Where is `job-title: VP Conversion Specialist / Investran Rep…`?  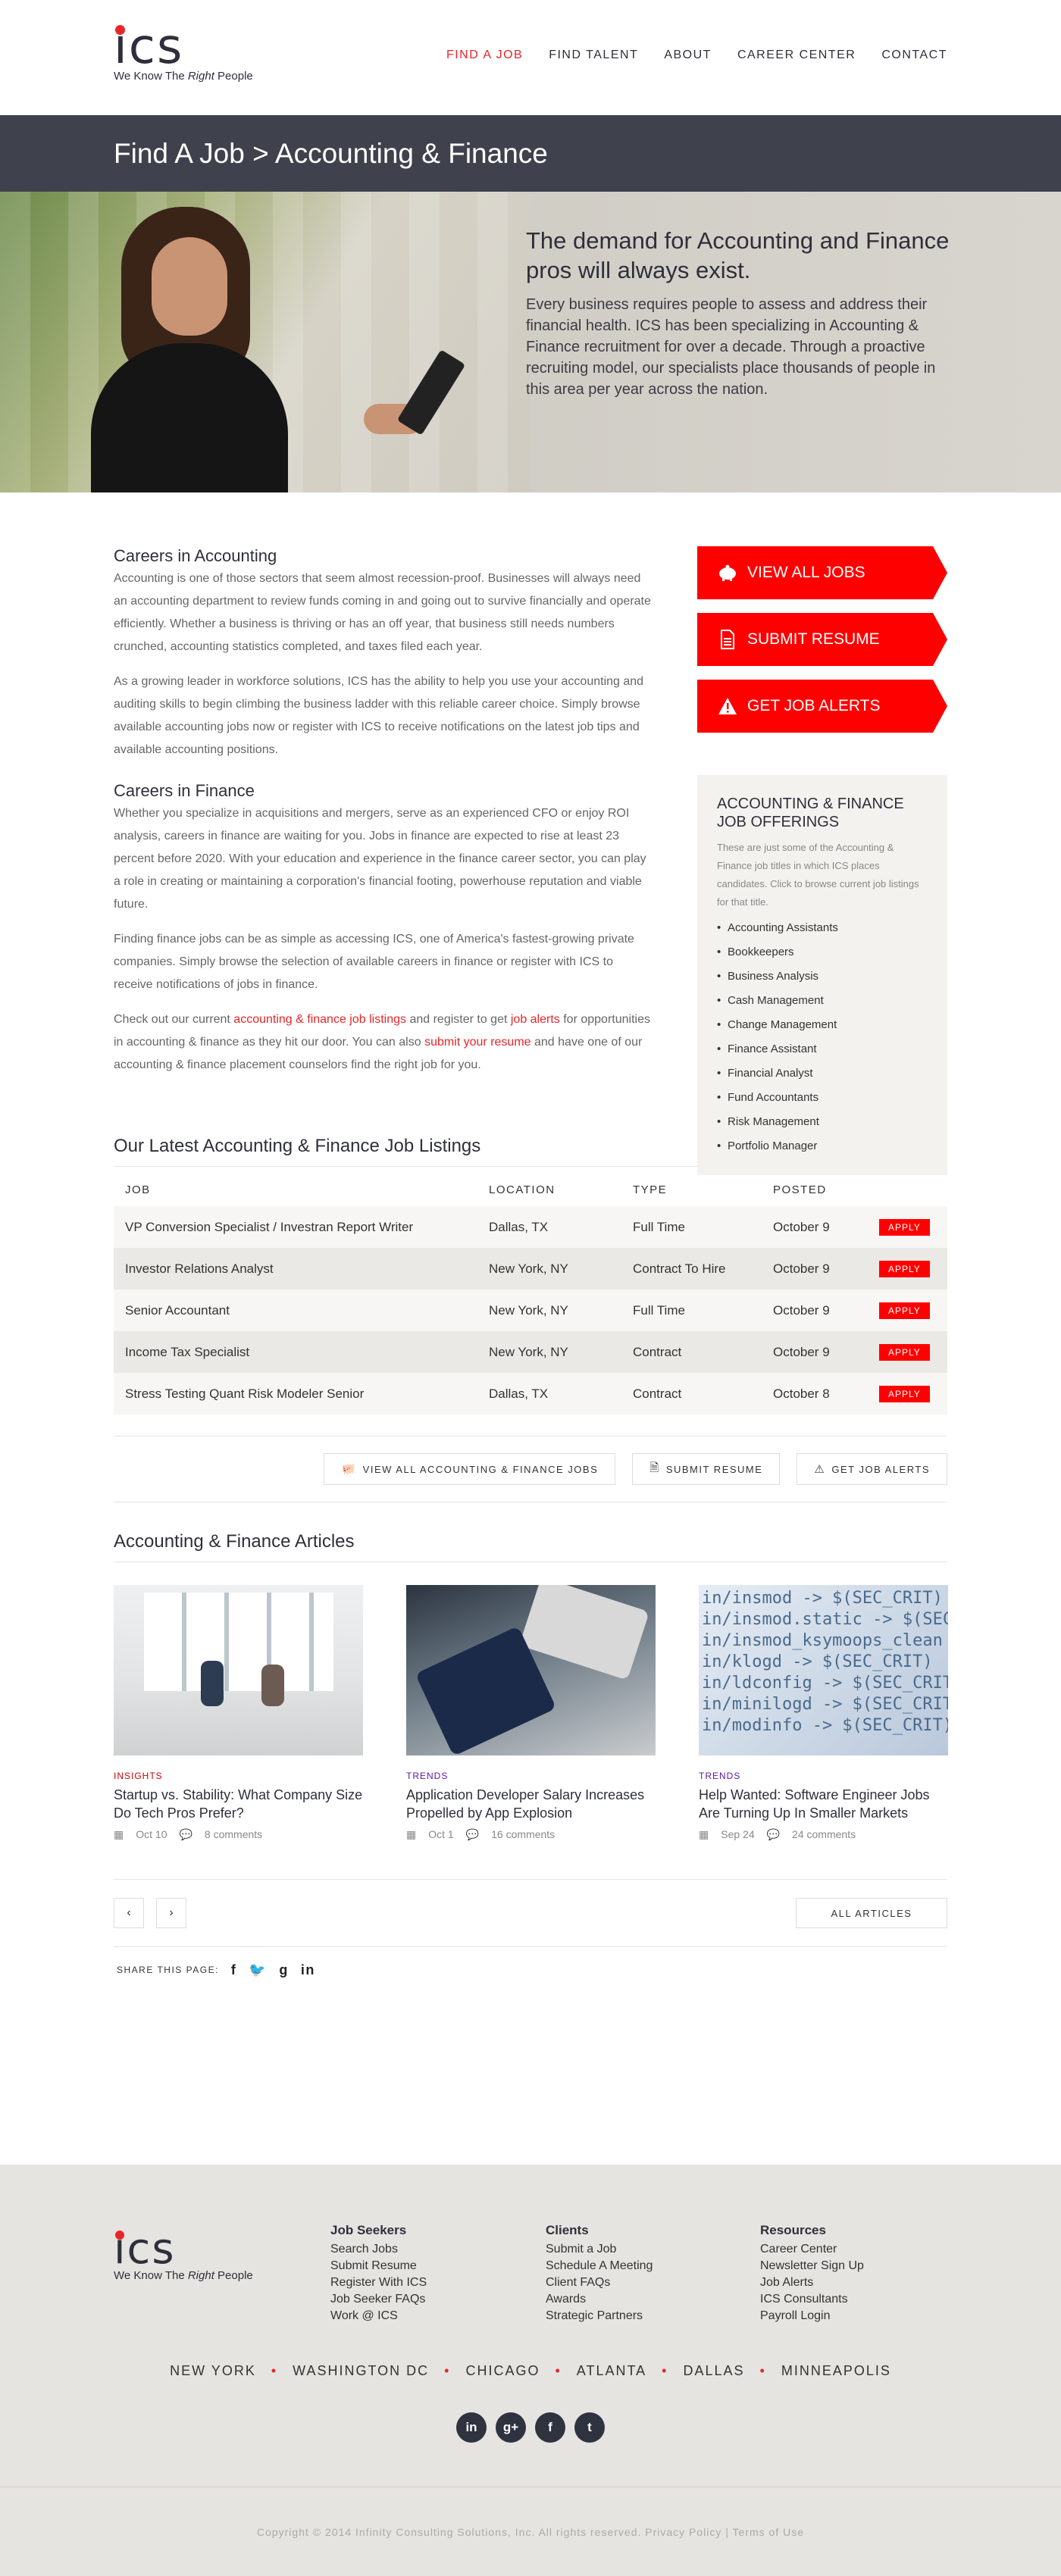 job-title: VP Conversion Specialist / Investran Rep… is located at coordinates (296, 1227).